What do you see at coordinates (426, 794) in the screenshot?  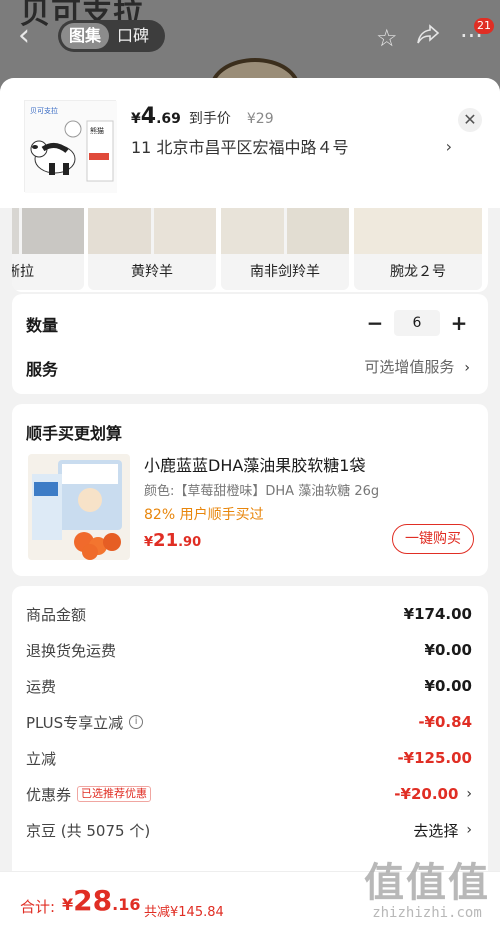 I see `summary-value: -¥20.00` at bounding box center [426, 794].